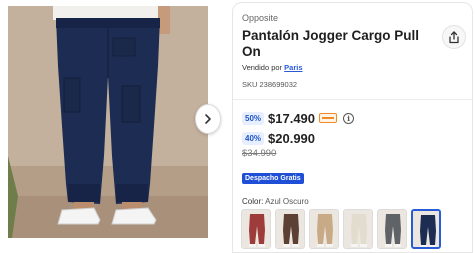  Describe the element at coordinates (293, 67) in the screenshot. I see `seller-link: Paris` at that location.